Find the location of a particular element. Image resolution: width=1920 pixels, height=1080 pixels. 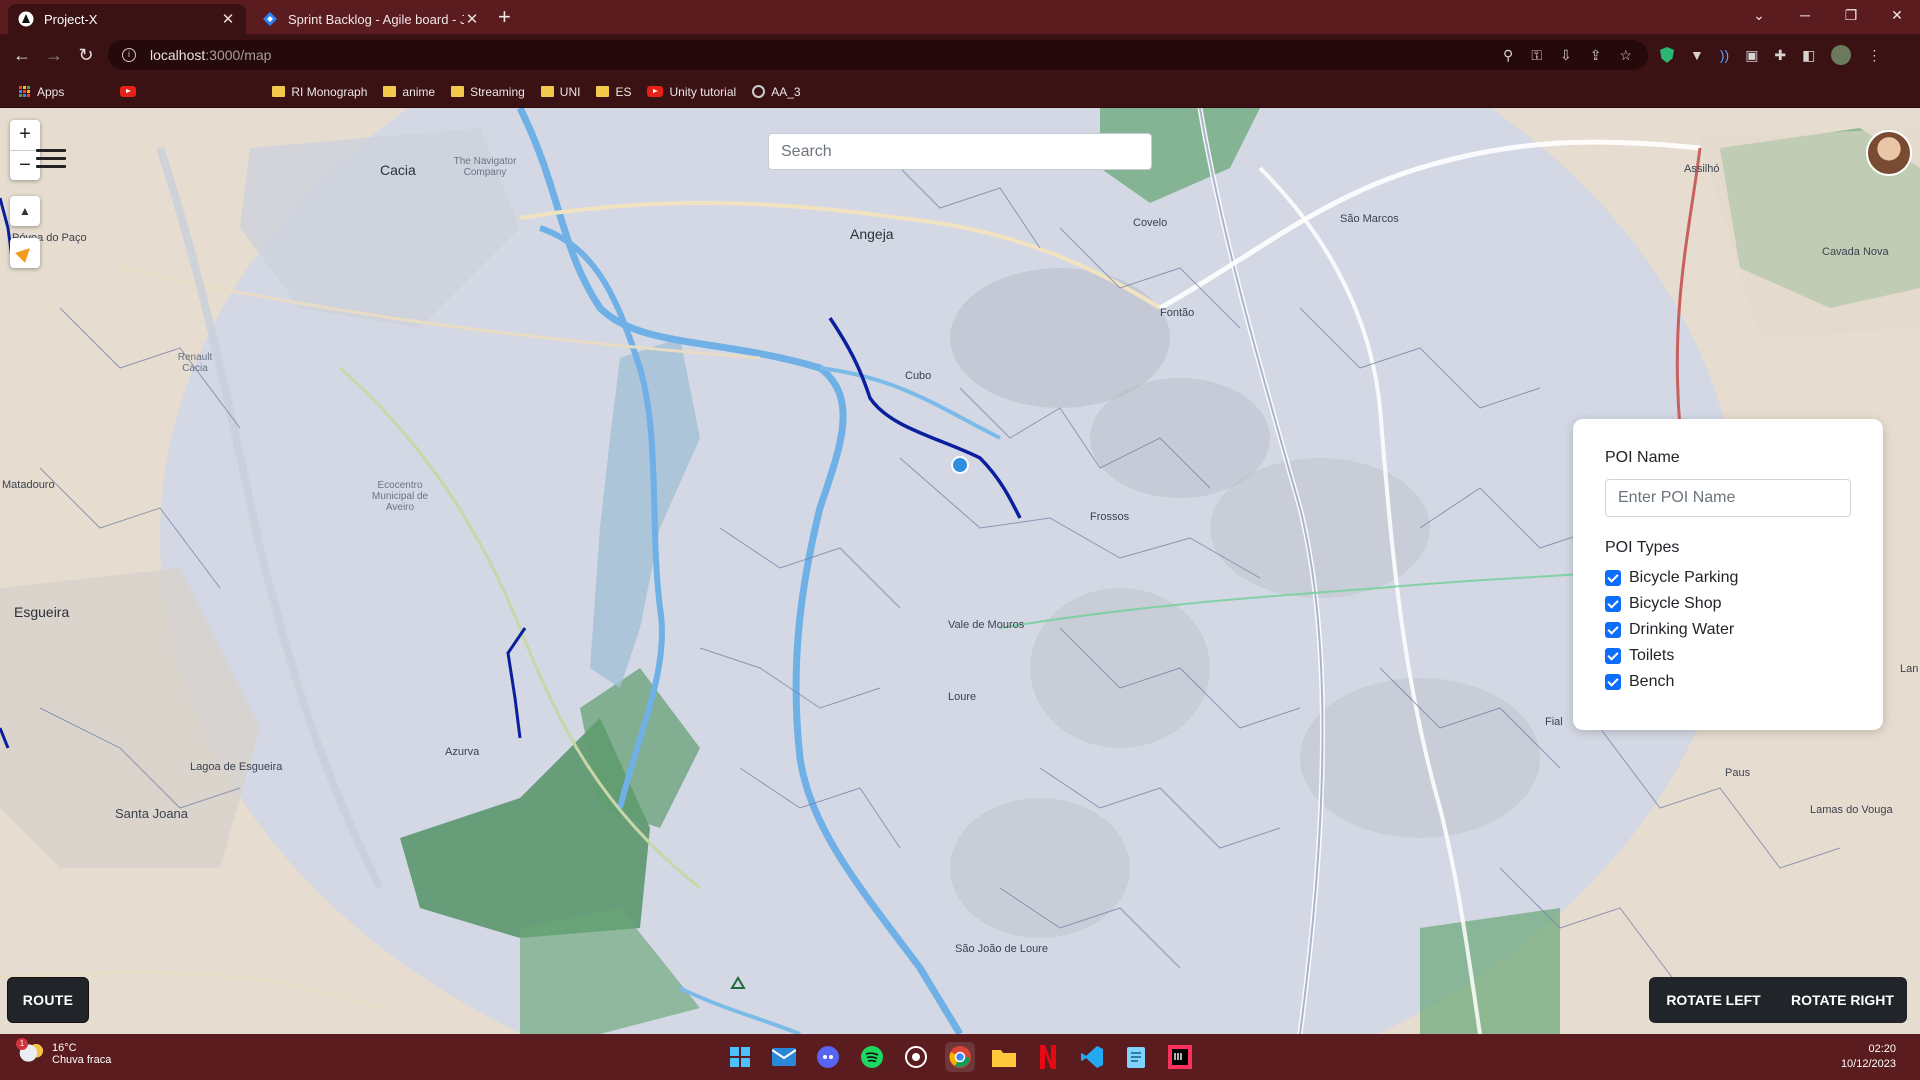

jira-icon is located at coordinates (270, 19).